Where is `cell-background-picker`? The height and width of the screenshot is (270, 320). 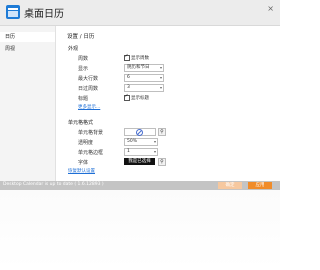
cell-background-picker is located at coordinates (140, 132).